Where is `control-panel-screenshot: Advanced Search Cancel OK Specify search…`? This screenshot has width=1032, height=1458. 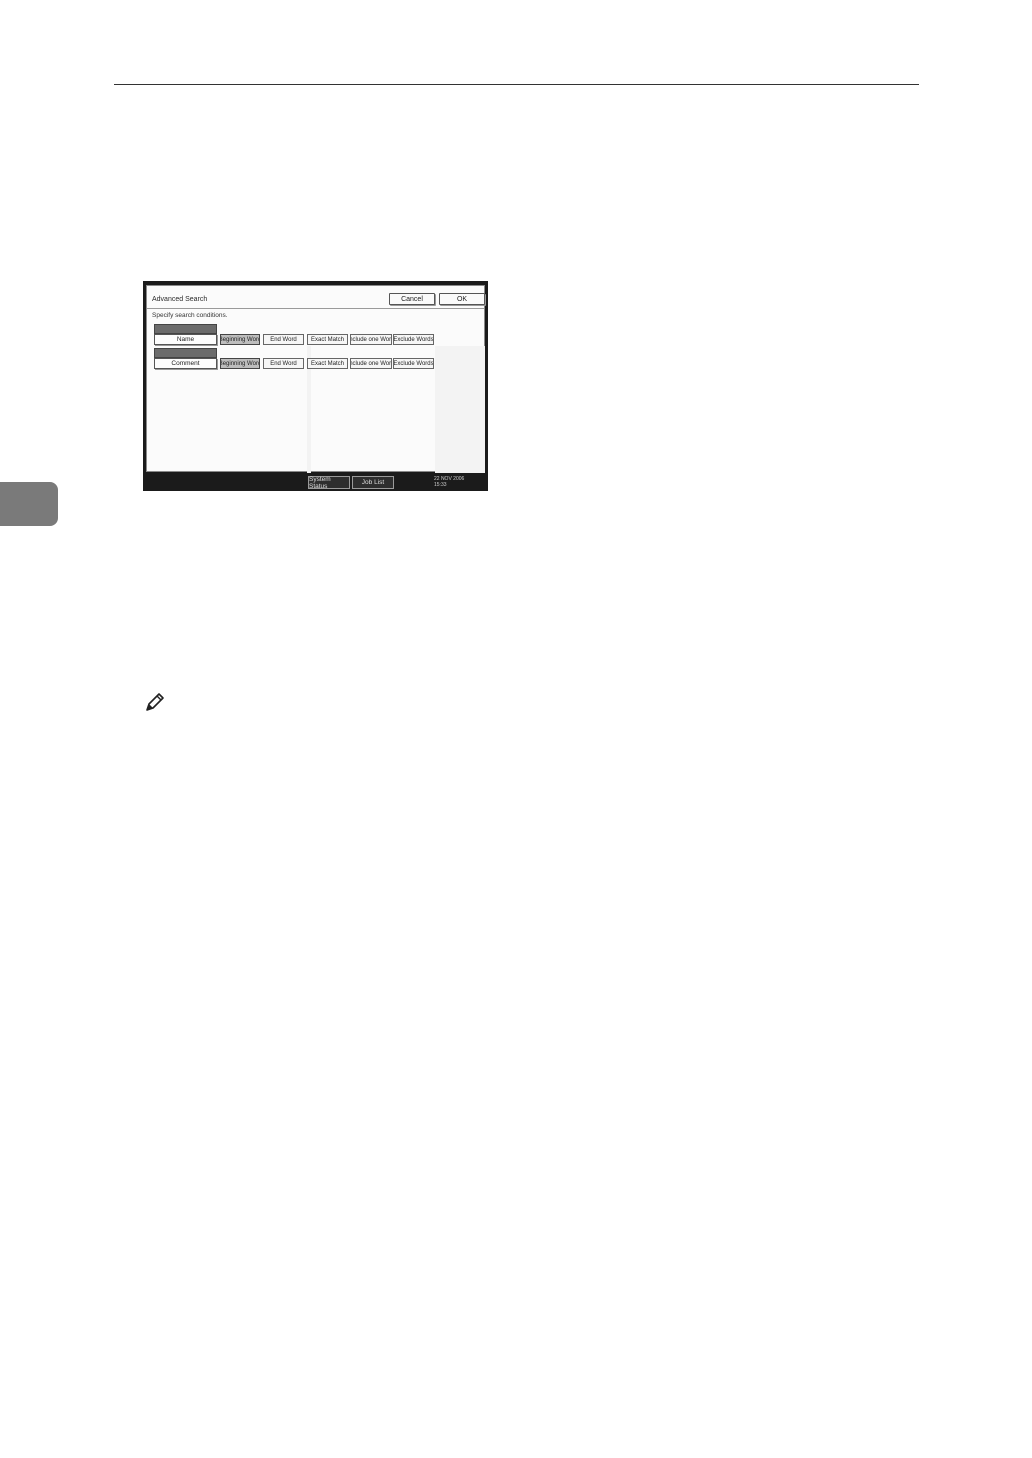 control-panel-screenshot: Advanced Search Cancel OK Specify search… is located at coordinates (315, 386).